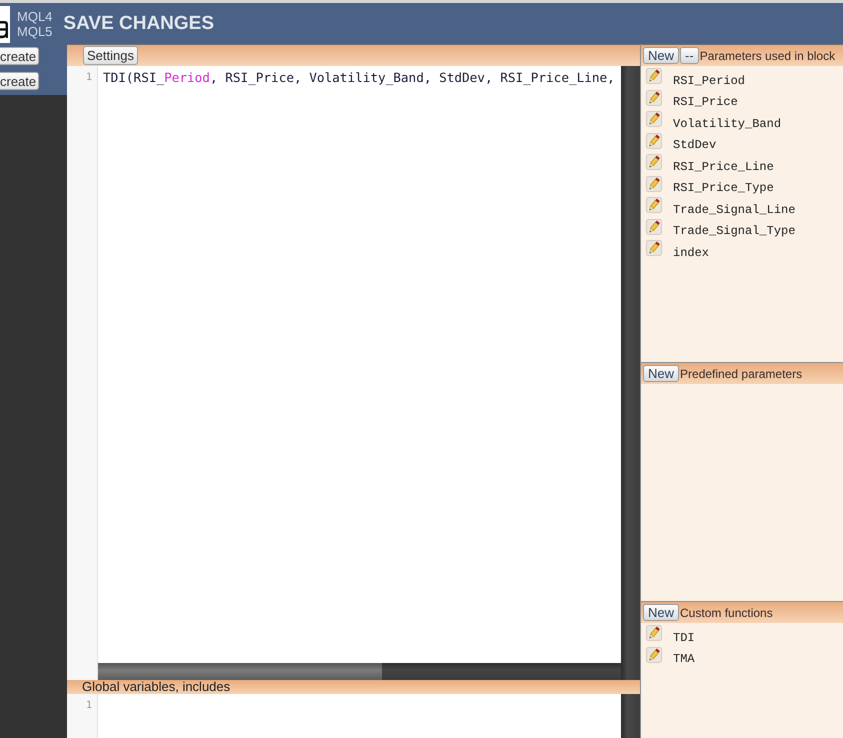 Image resolution: width=843 pixels, height=738 pixels. Describe the element at coordinates (726, 613) in the screenshot. I see `section-title: Custom functions` at that location.